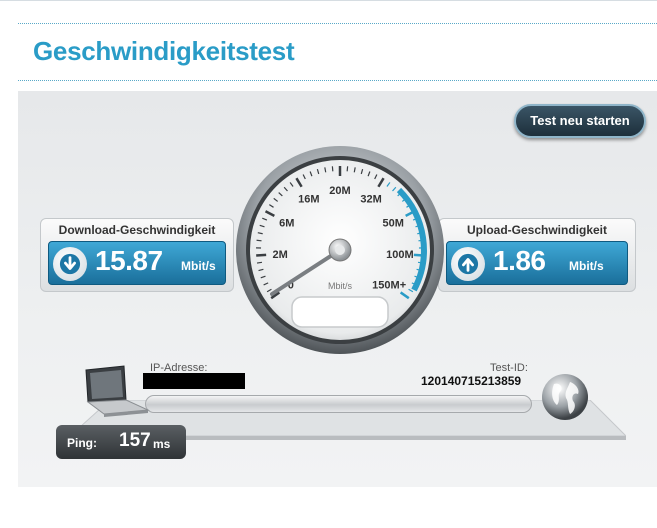 The width and height of the screenshot is (657, 528). Describe the element at coordinates (70, 264) in the screenshot. I see `arrow-down-icon` at that location.